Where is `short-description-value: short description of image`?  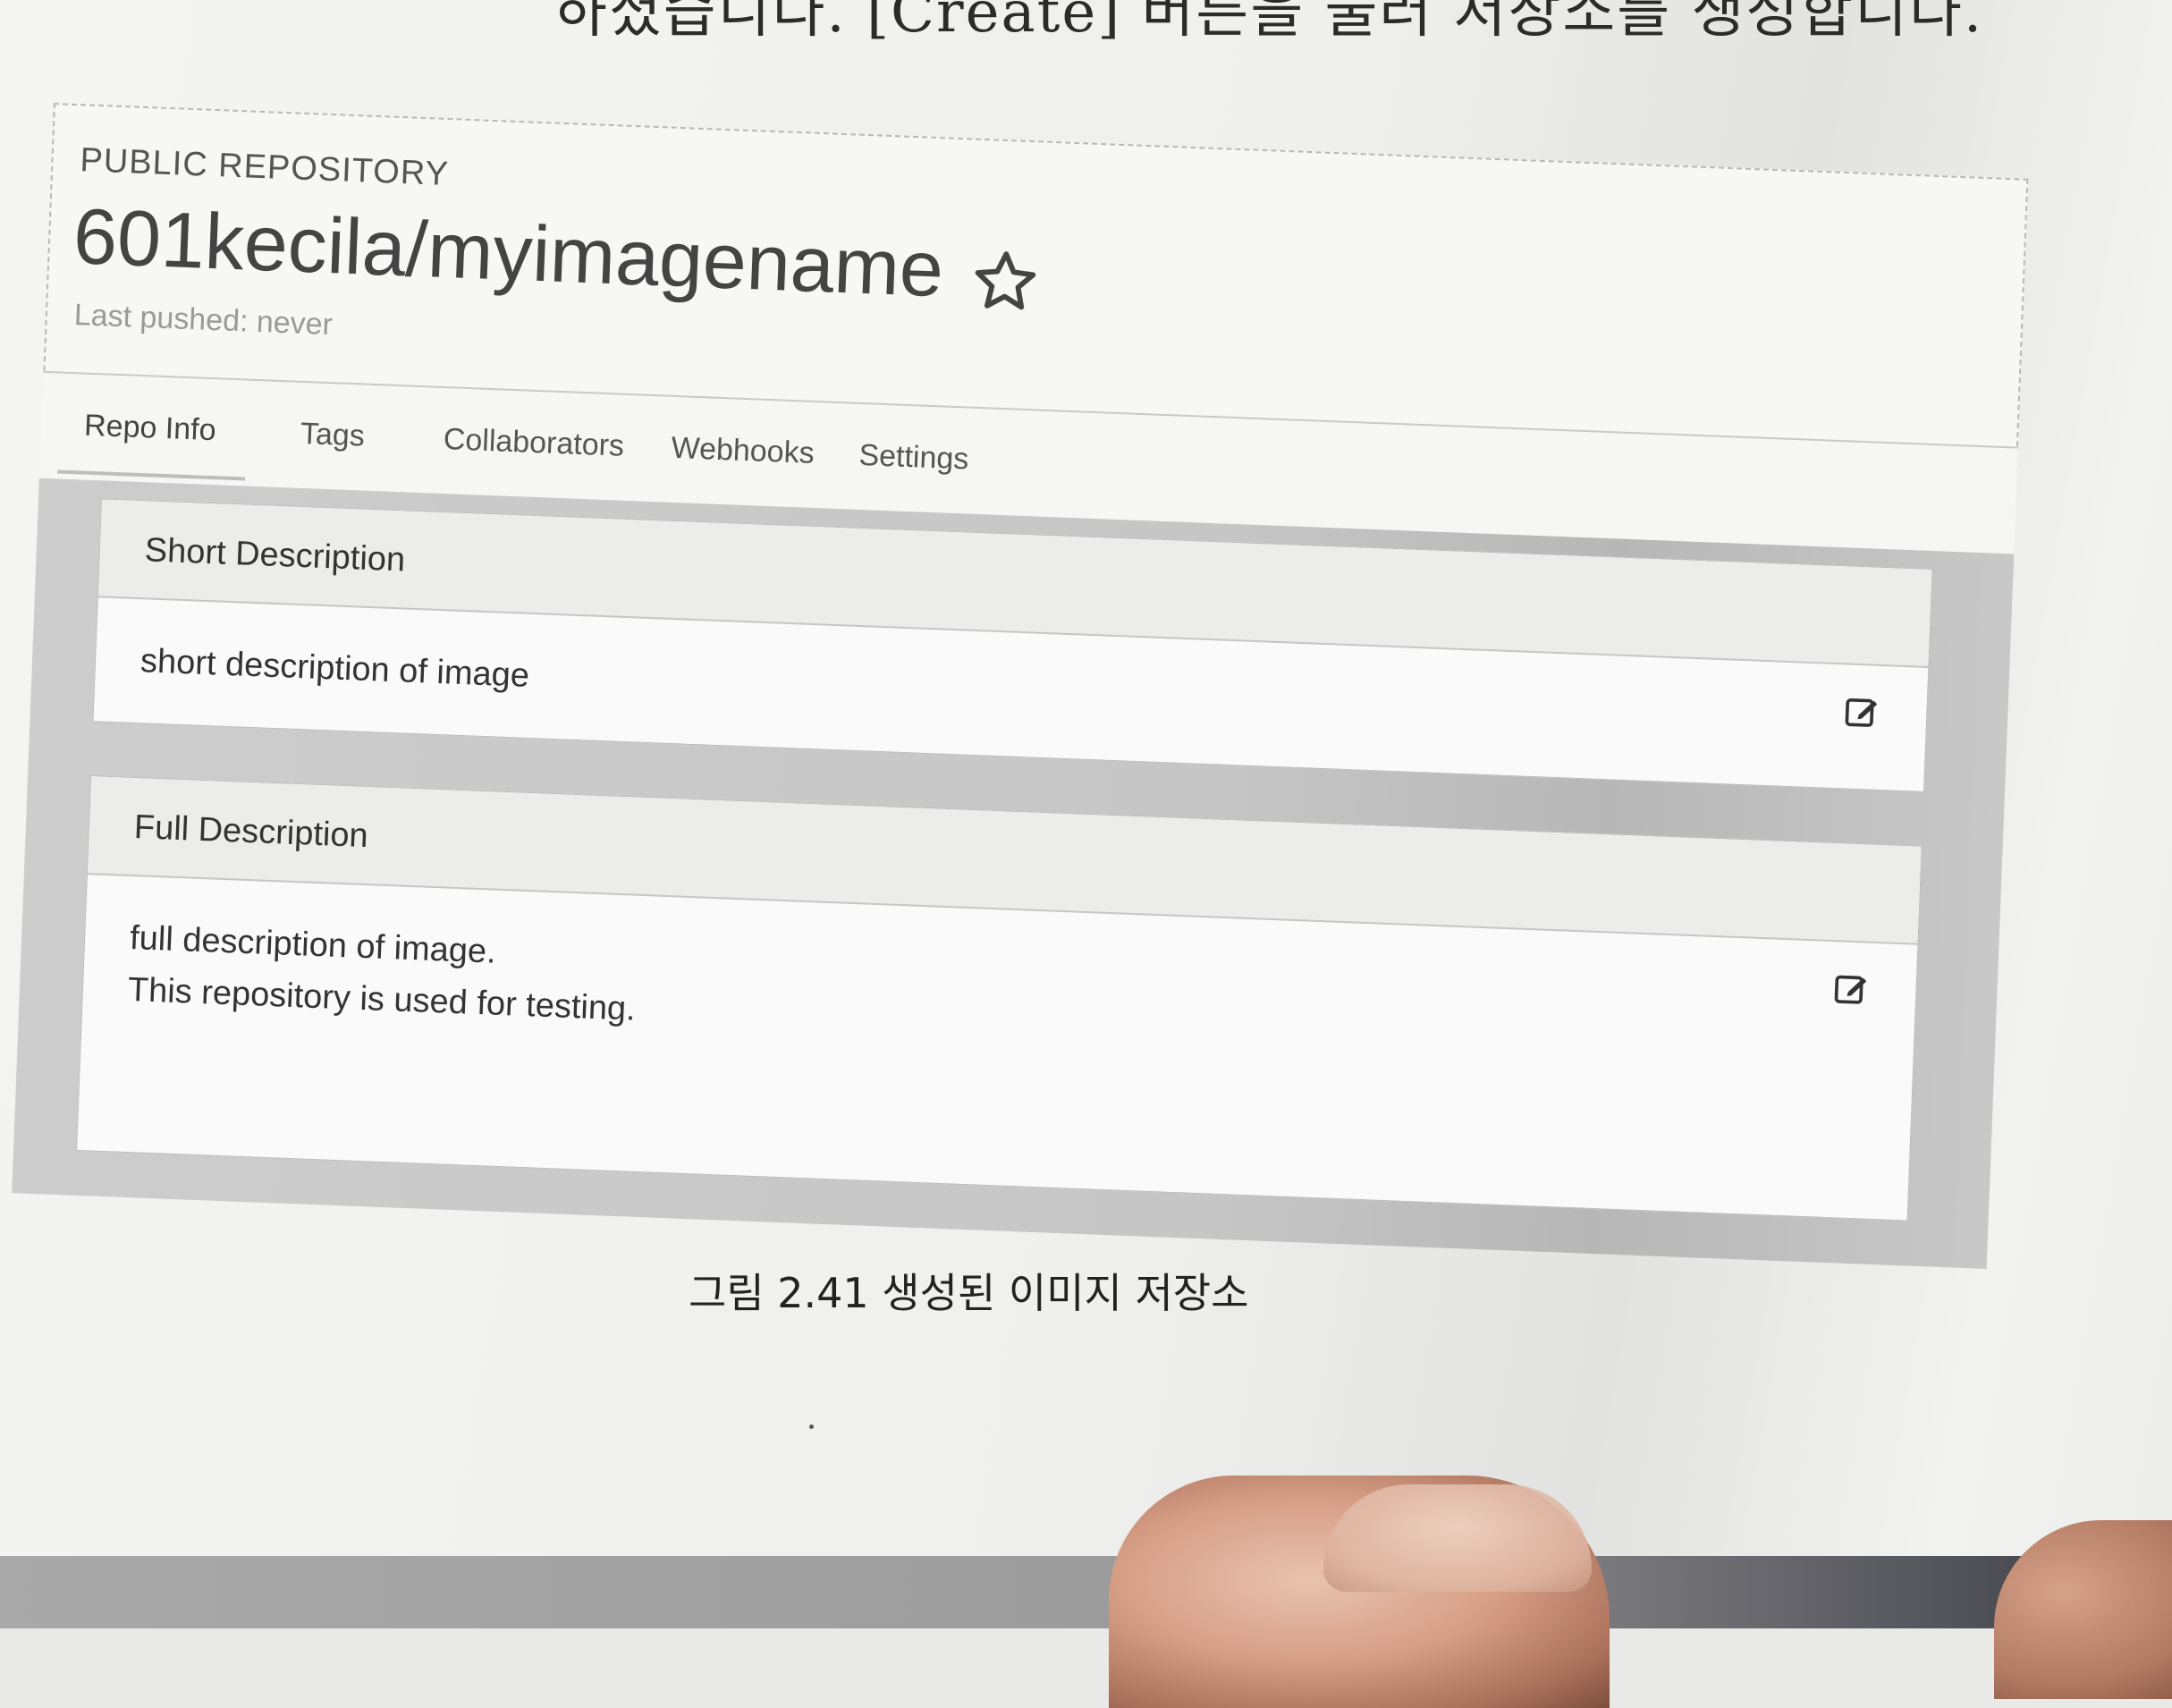 short-description-value: short description of image is located at coordinates (334, 669).